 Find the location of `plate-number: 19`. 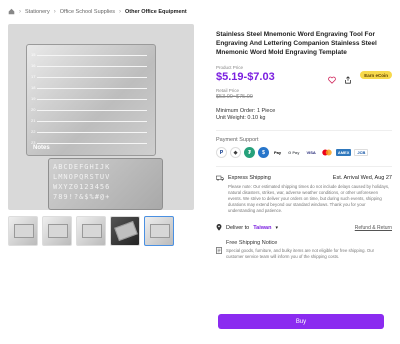

plate-number: 19 is located at coordinates (33, 98).